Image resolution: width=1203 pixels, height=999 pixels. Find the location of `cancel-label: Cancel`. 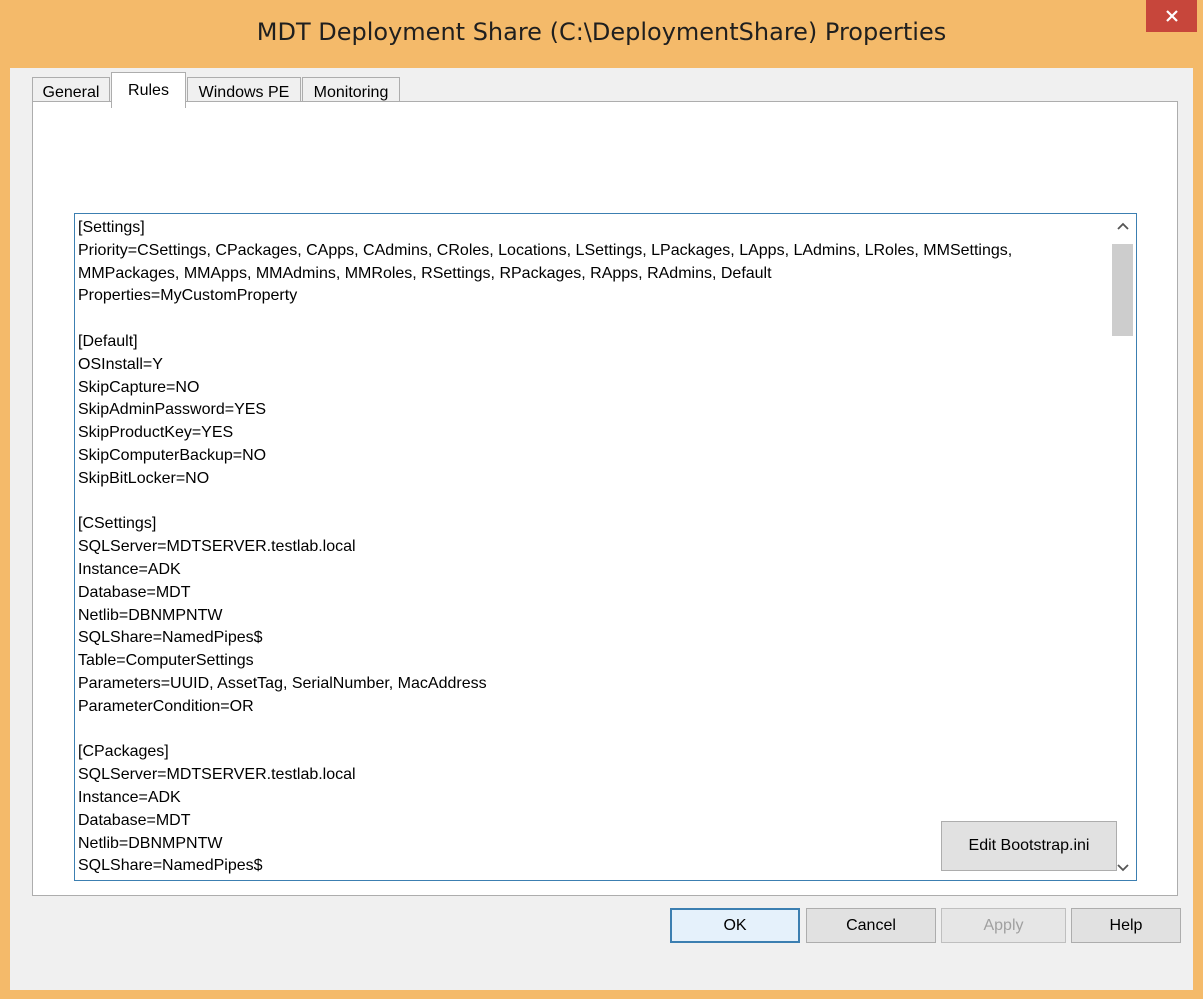

cancel-label: Cancel is located at coordinates (871, 925).